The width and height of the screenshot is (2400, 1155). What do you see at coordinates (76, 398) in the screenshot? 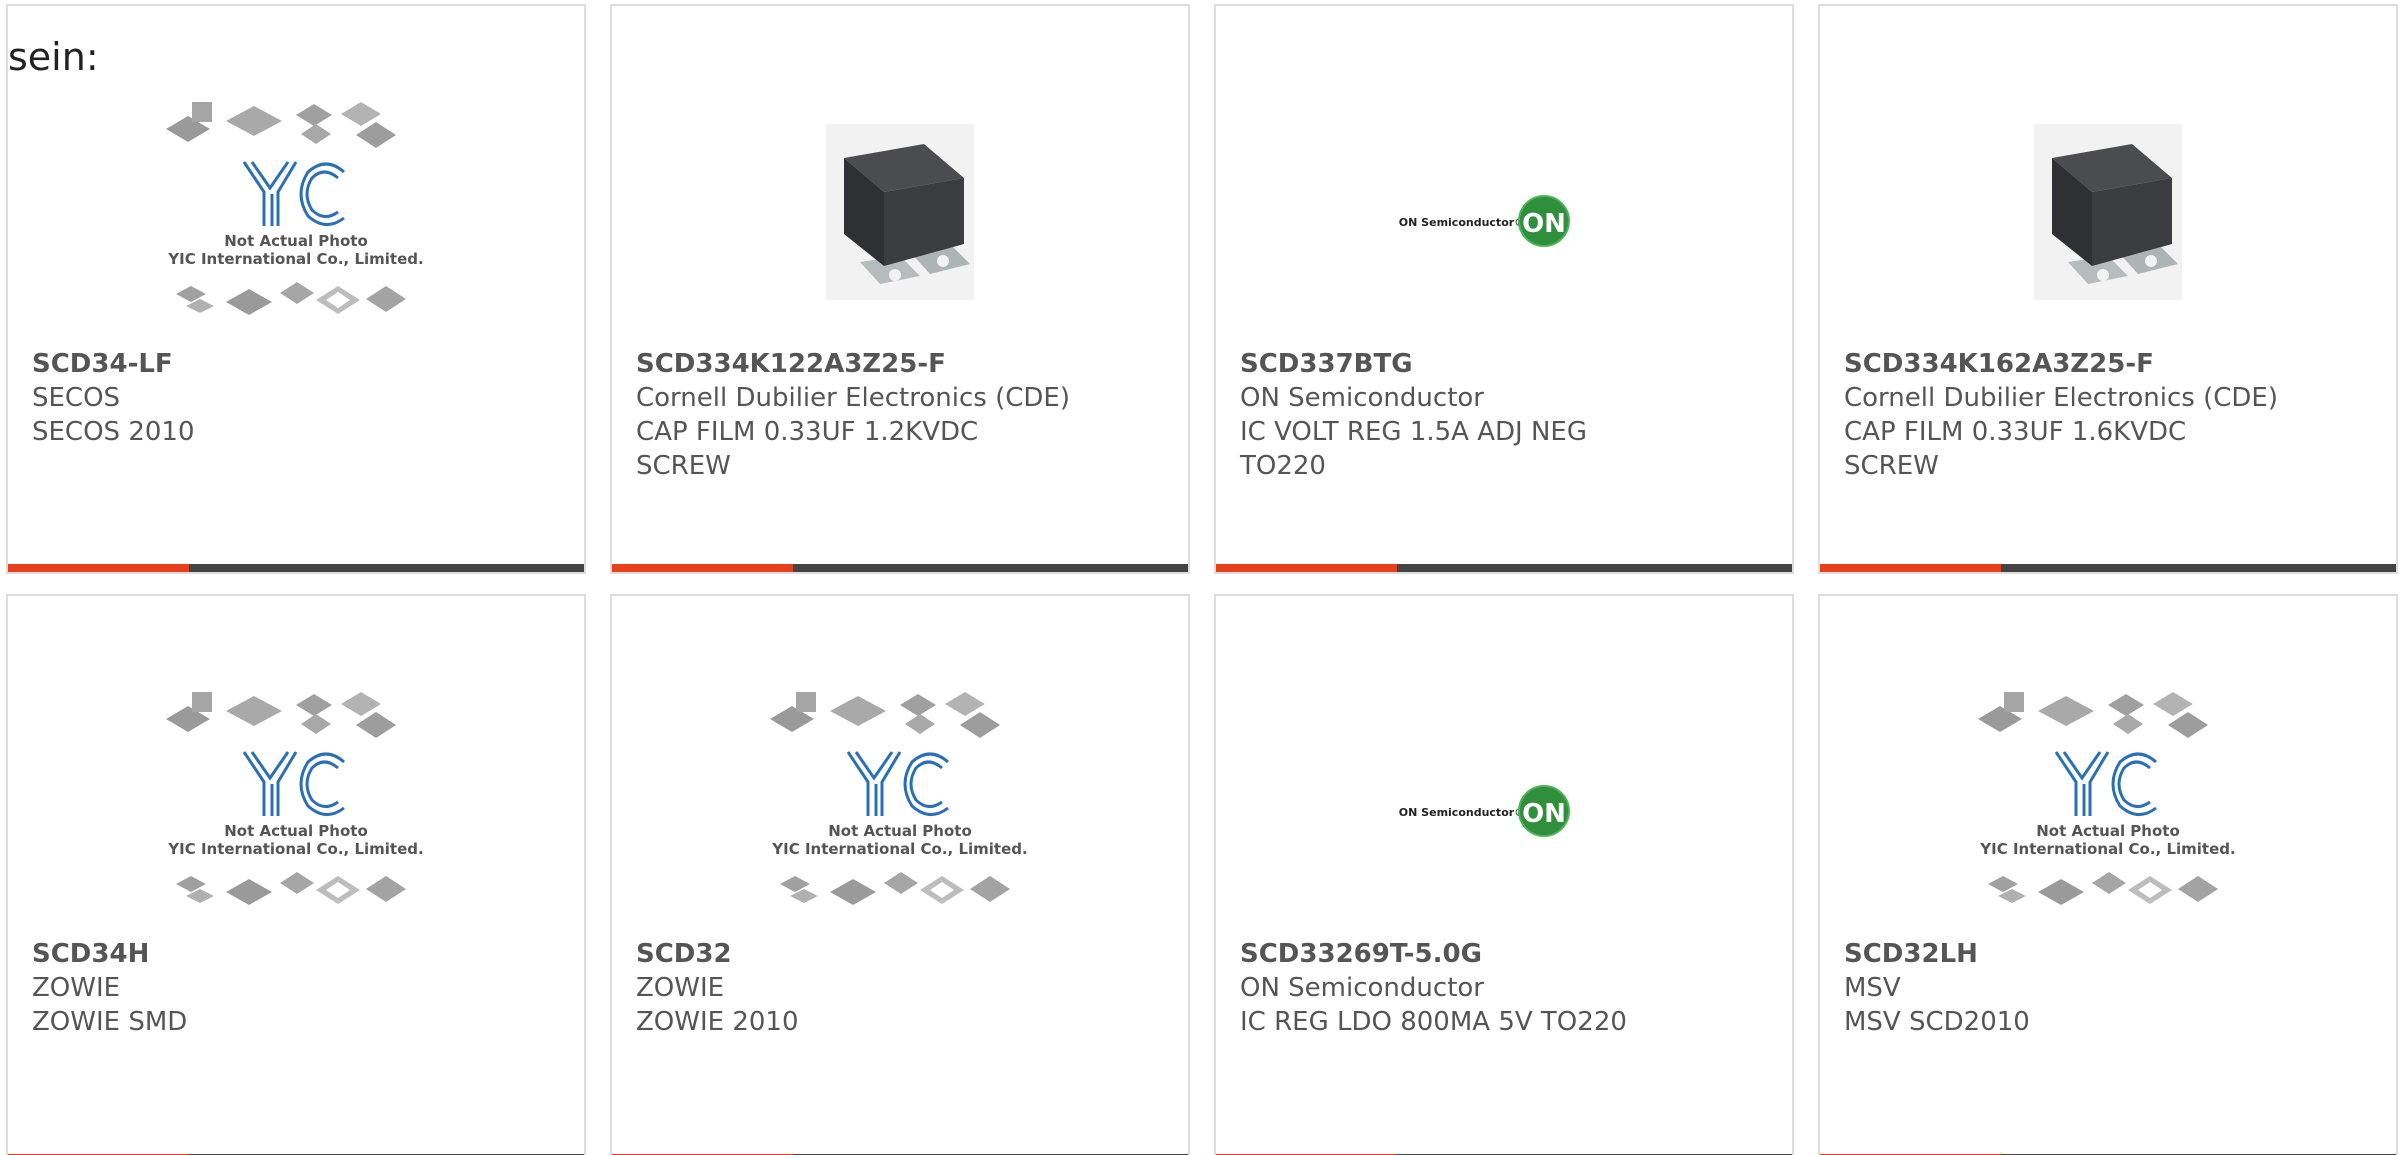
I see `manufacturer: SECOS` at bounding box center [76, 398].